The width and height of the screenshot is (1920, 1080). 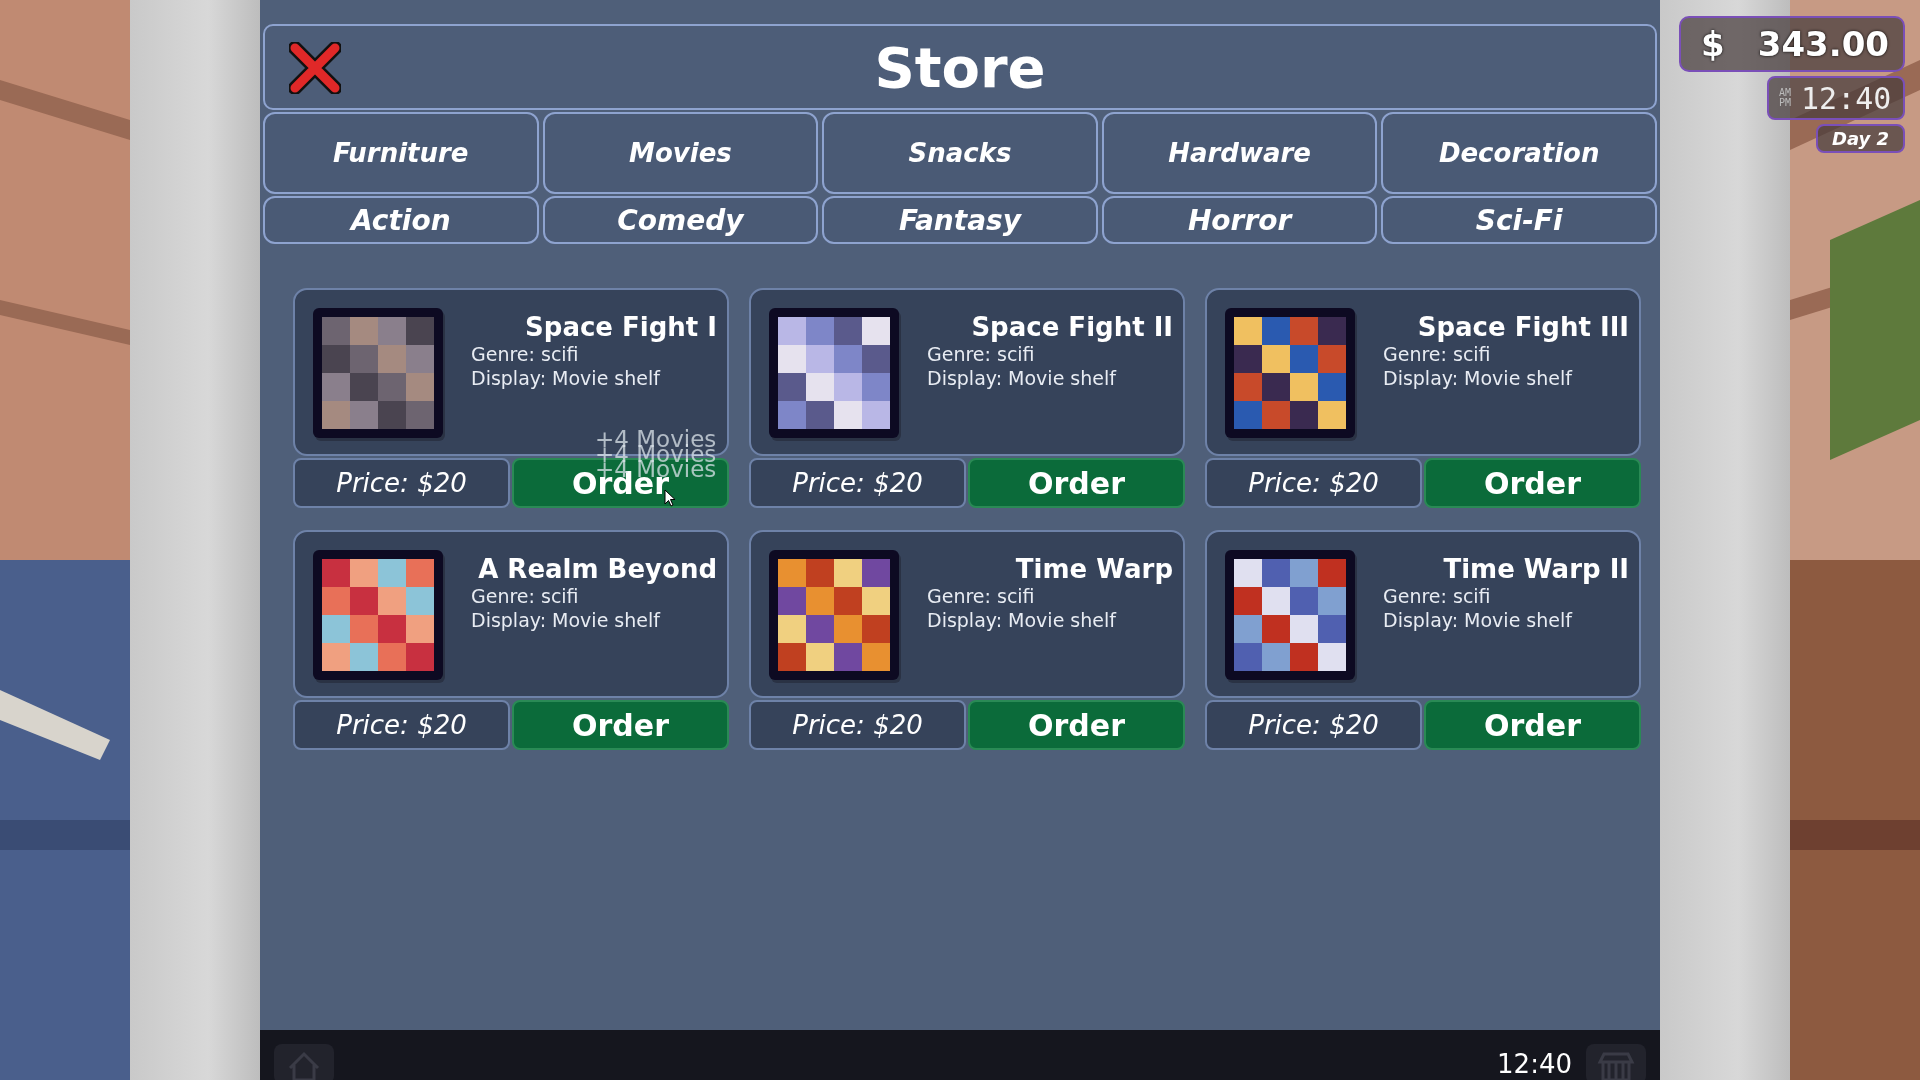 What do you see at coordinates (1785, 93) in the screenshot?
I see `am-label: AM` at bounding box center [1785, 93].